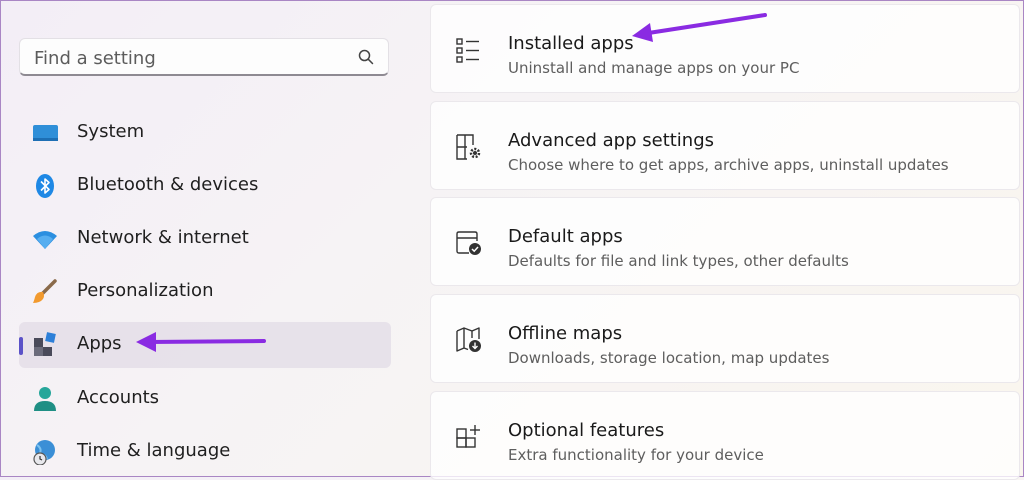 This screenshot has width=1024, height=480. I want to click on annotation-arrow-installed-apps, so click(699, 27).